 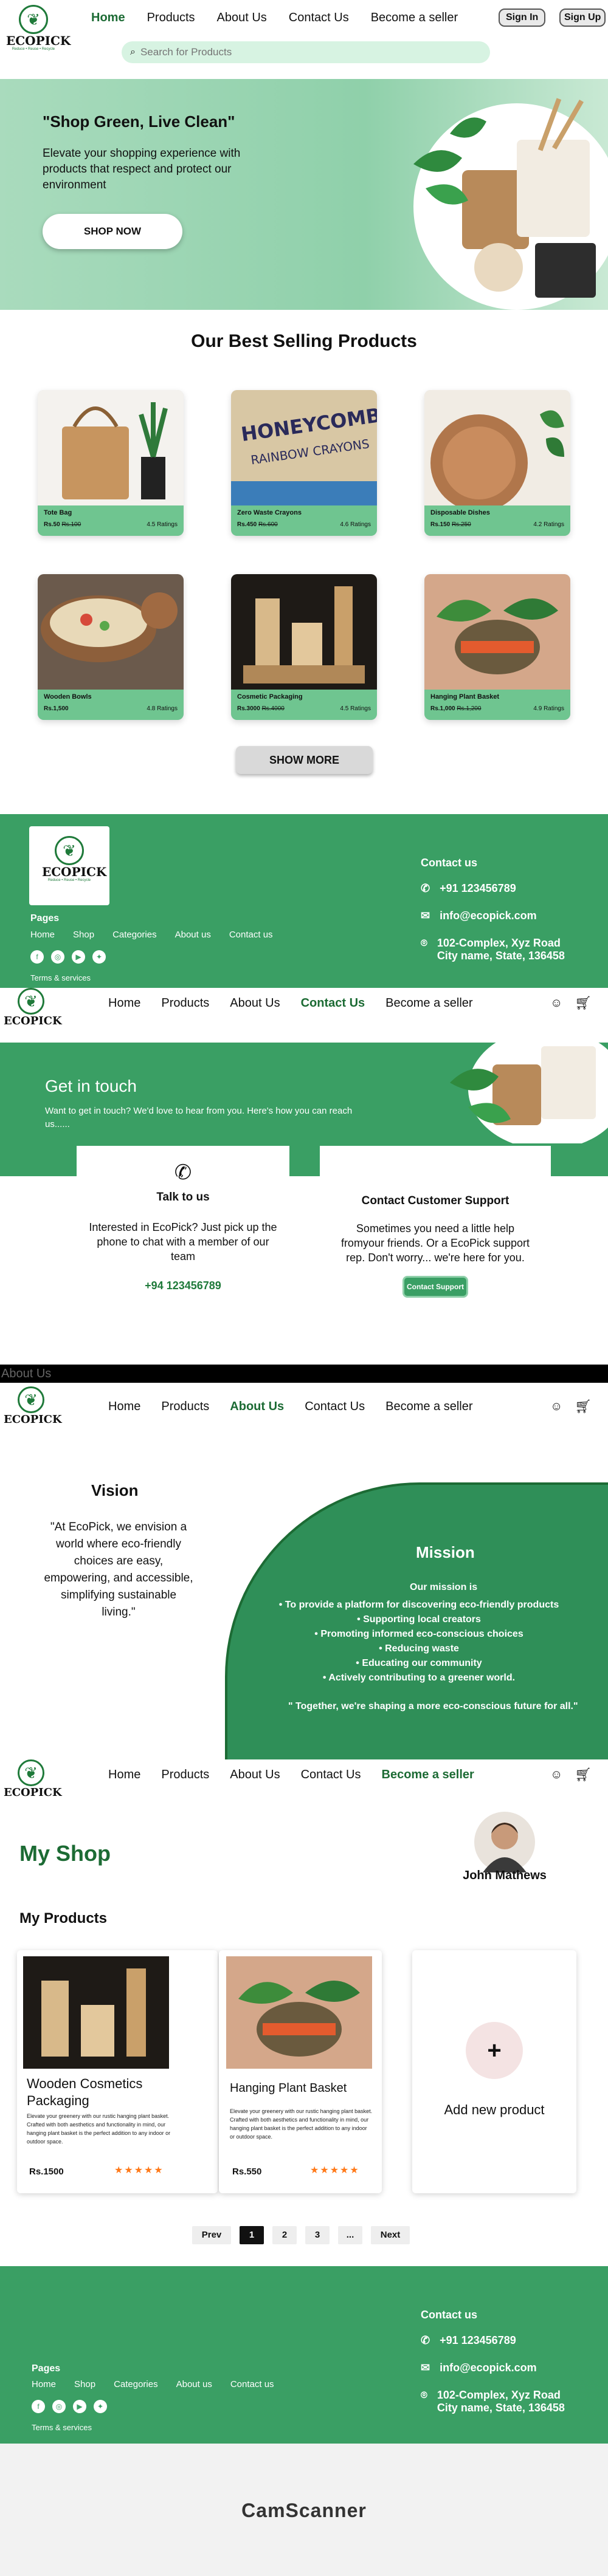 I want to click on contact-title: Get in touch, so click(x=91, y=1086).